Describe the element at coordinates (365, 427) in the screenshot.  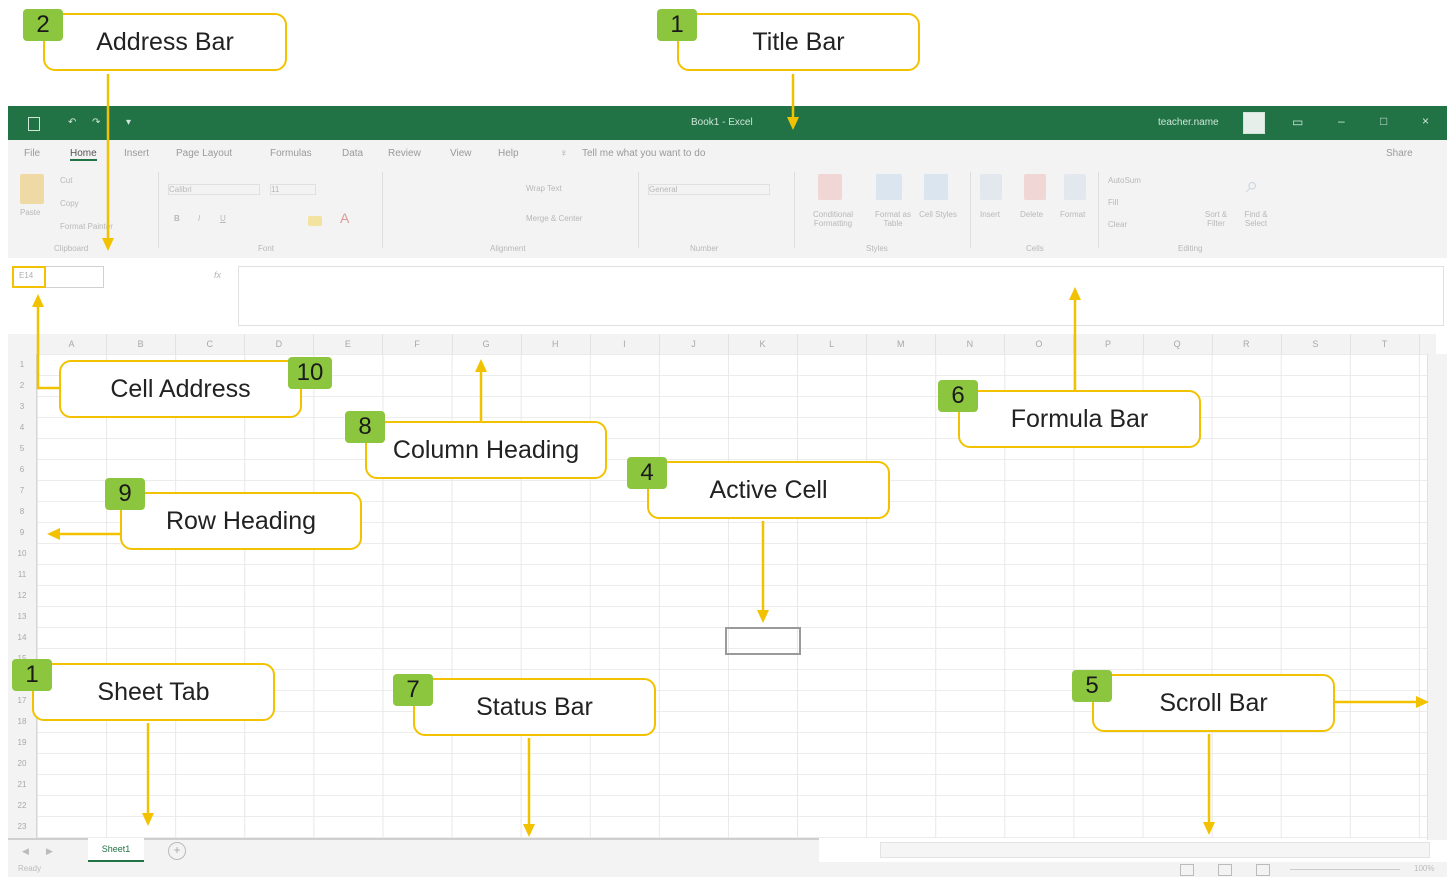
I see `callout-number-badge: 8` at that location.